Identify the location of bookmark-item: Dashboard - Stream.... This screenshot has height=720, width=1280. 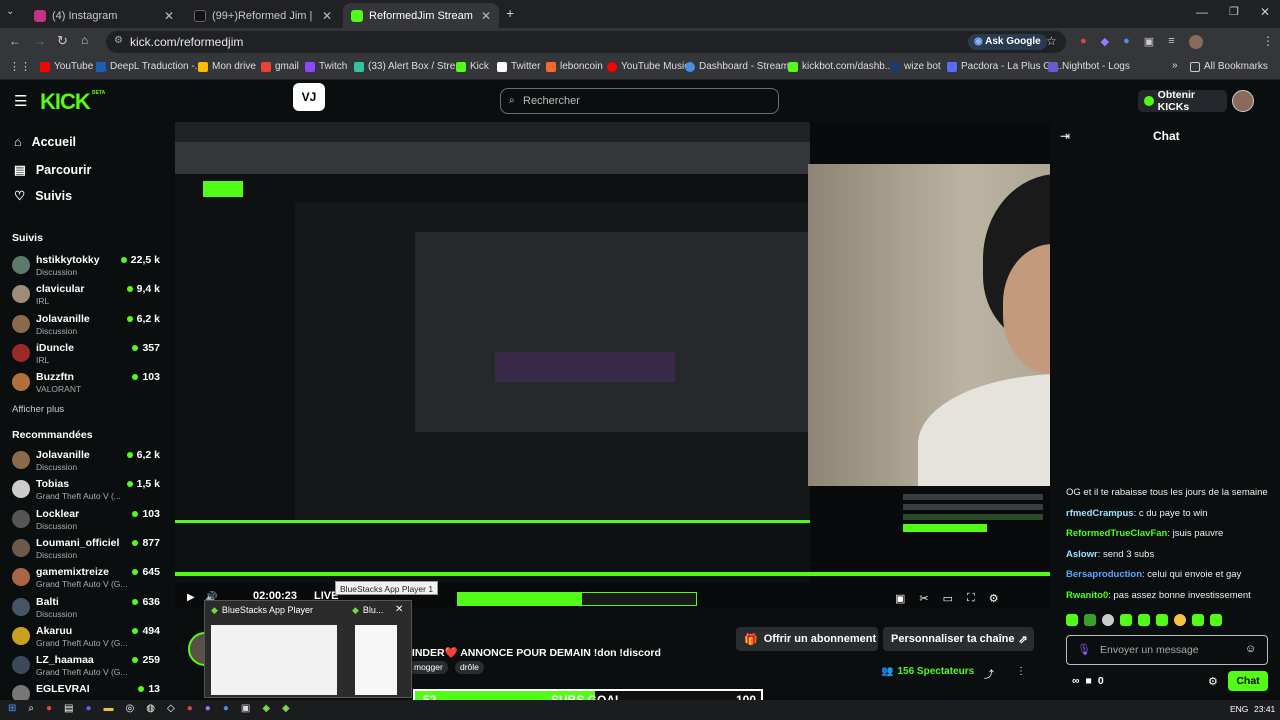
(741, 66).